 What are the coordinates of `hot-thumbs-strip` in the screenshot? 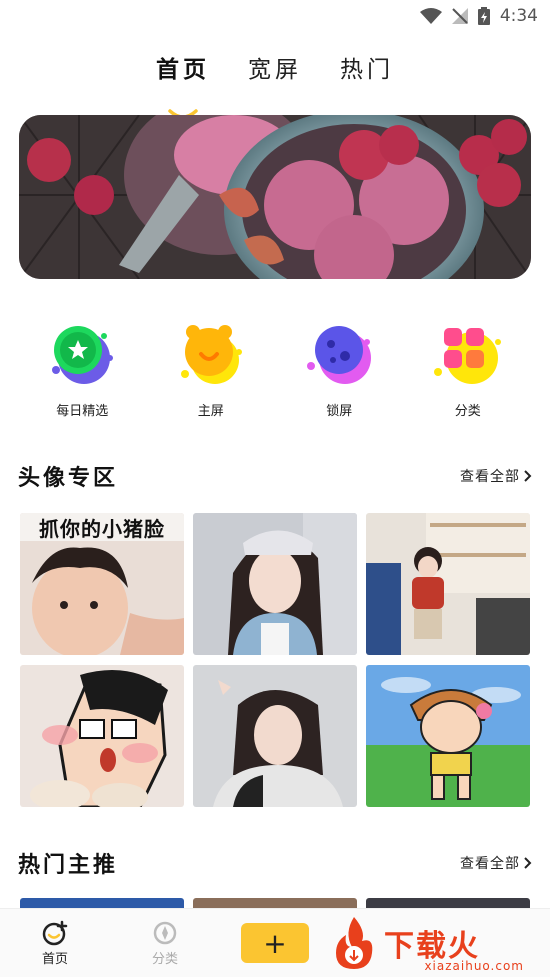 It's located at (275, 903).